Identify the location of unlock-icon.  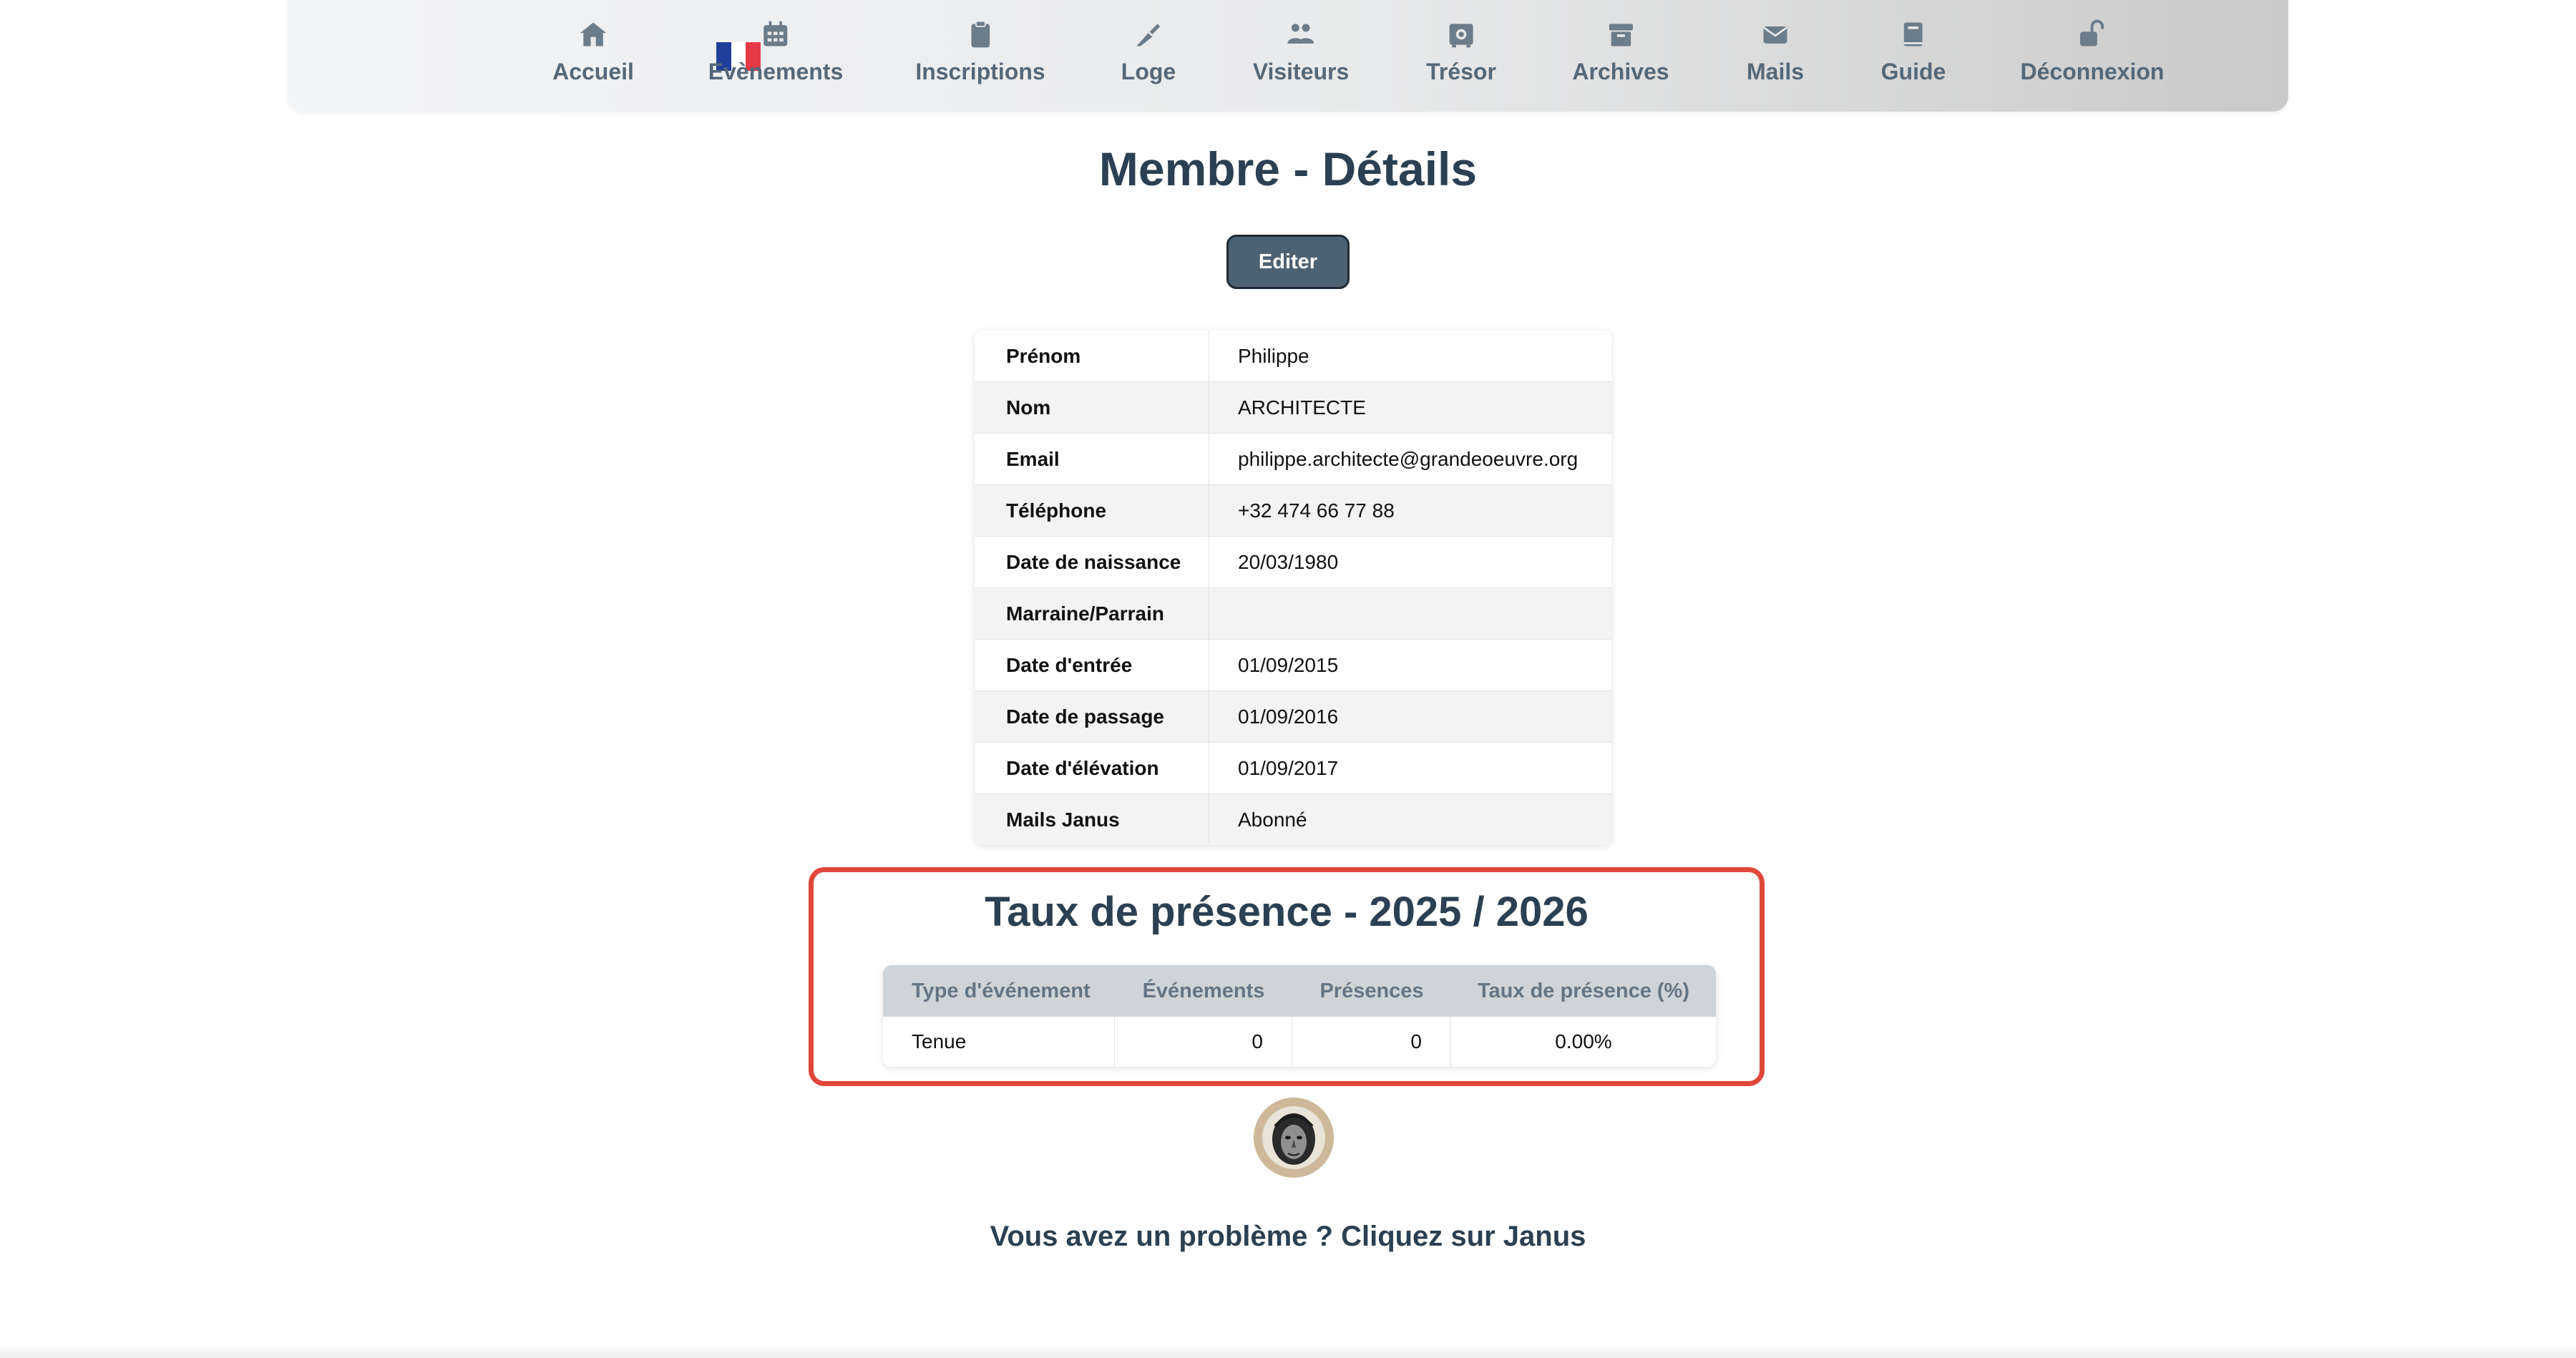
(2092, 33).